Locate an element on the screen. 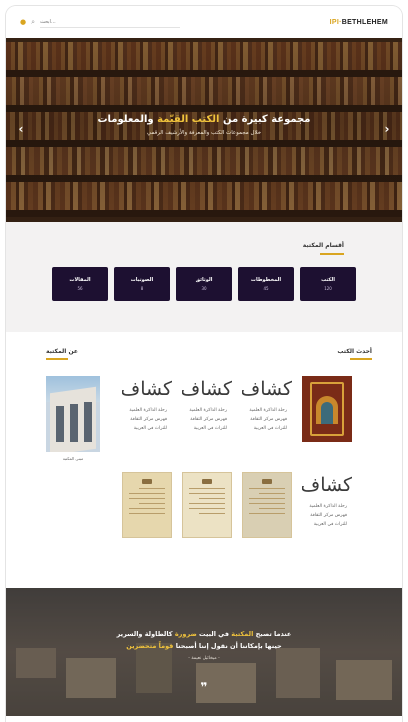 This screenshot has width=408, height=722. hero-title-end: والمعلومات is located at coordinates (127, 119).